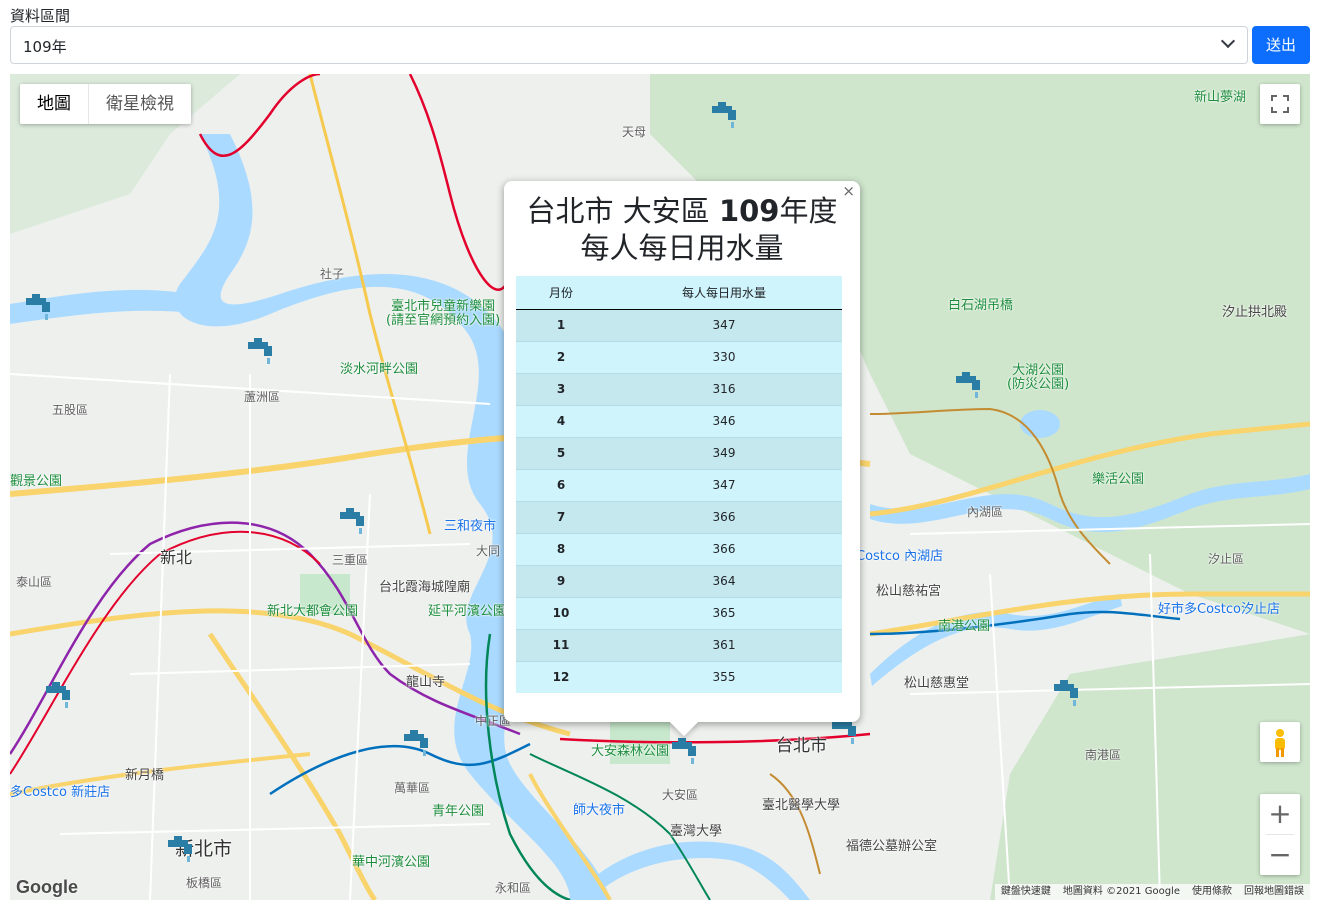  Describe the element at coordinates (176, 557) in the screenshot. I see `map-label: 新北` at that location.